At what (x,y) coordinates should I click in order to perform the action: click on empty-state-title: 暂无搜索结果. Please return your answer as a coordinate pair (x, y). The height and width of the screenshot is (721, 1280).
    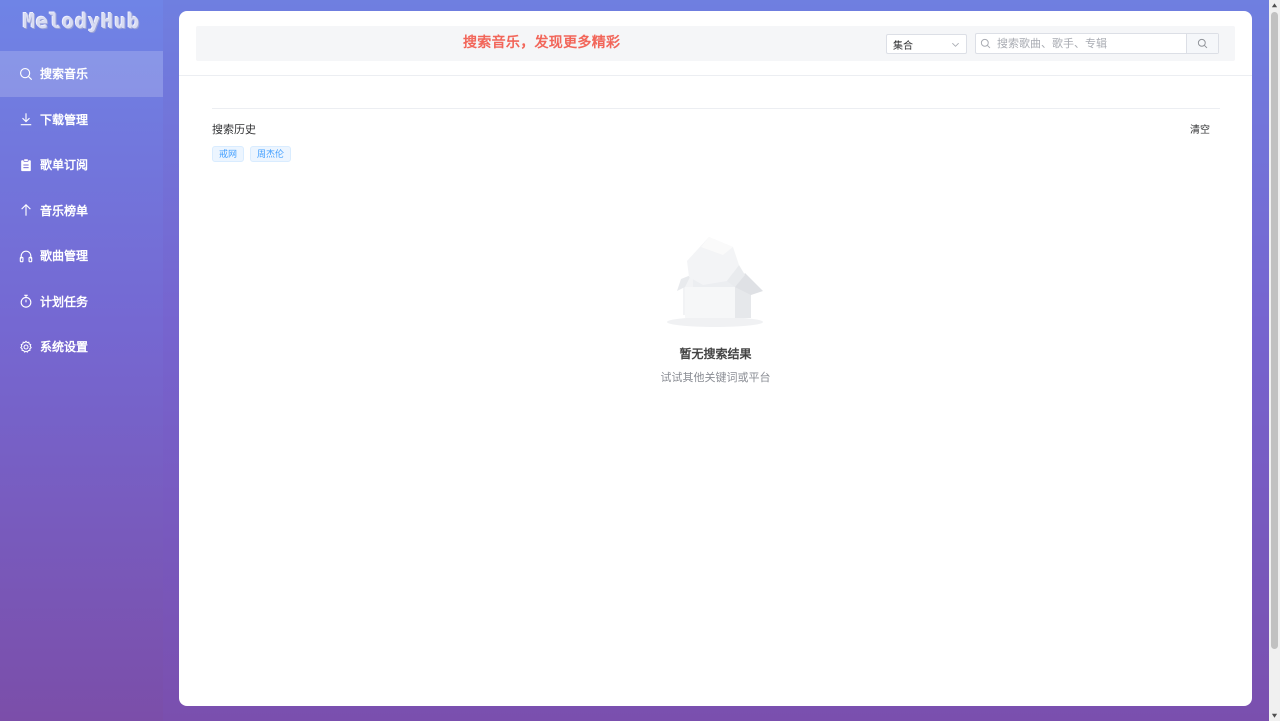
    Looking at the image, I should click on (715, 354).